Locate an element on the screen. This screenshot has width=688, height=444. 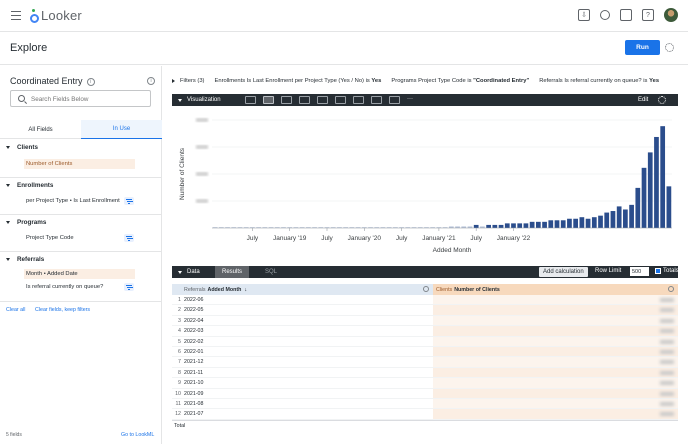
marketplace-icon is located at coordinates (626, 15).